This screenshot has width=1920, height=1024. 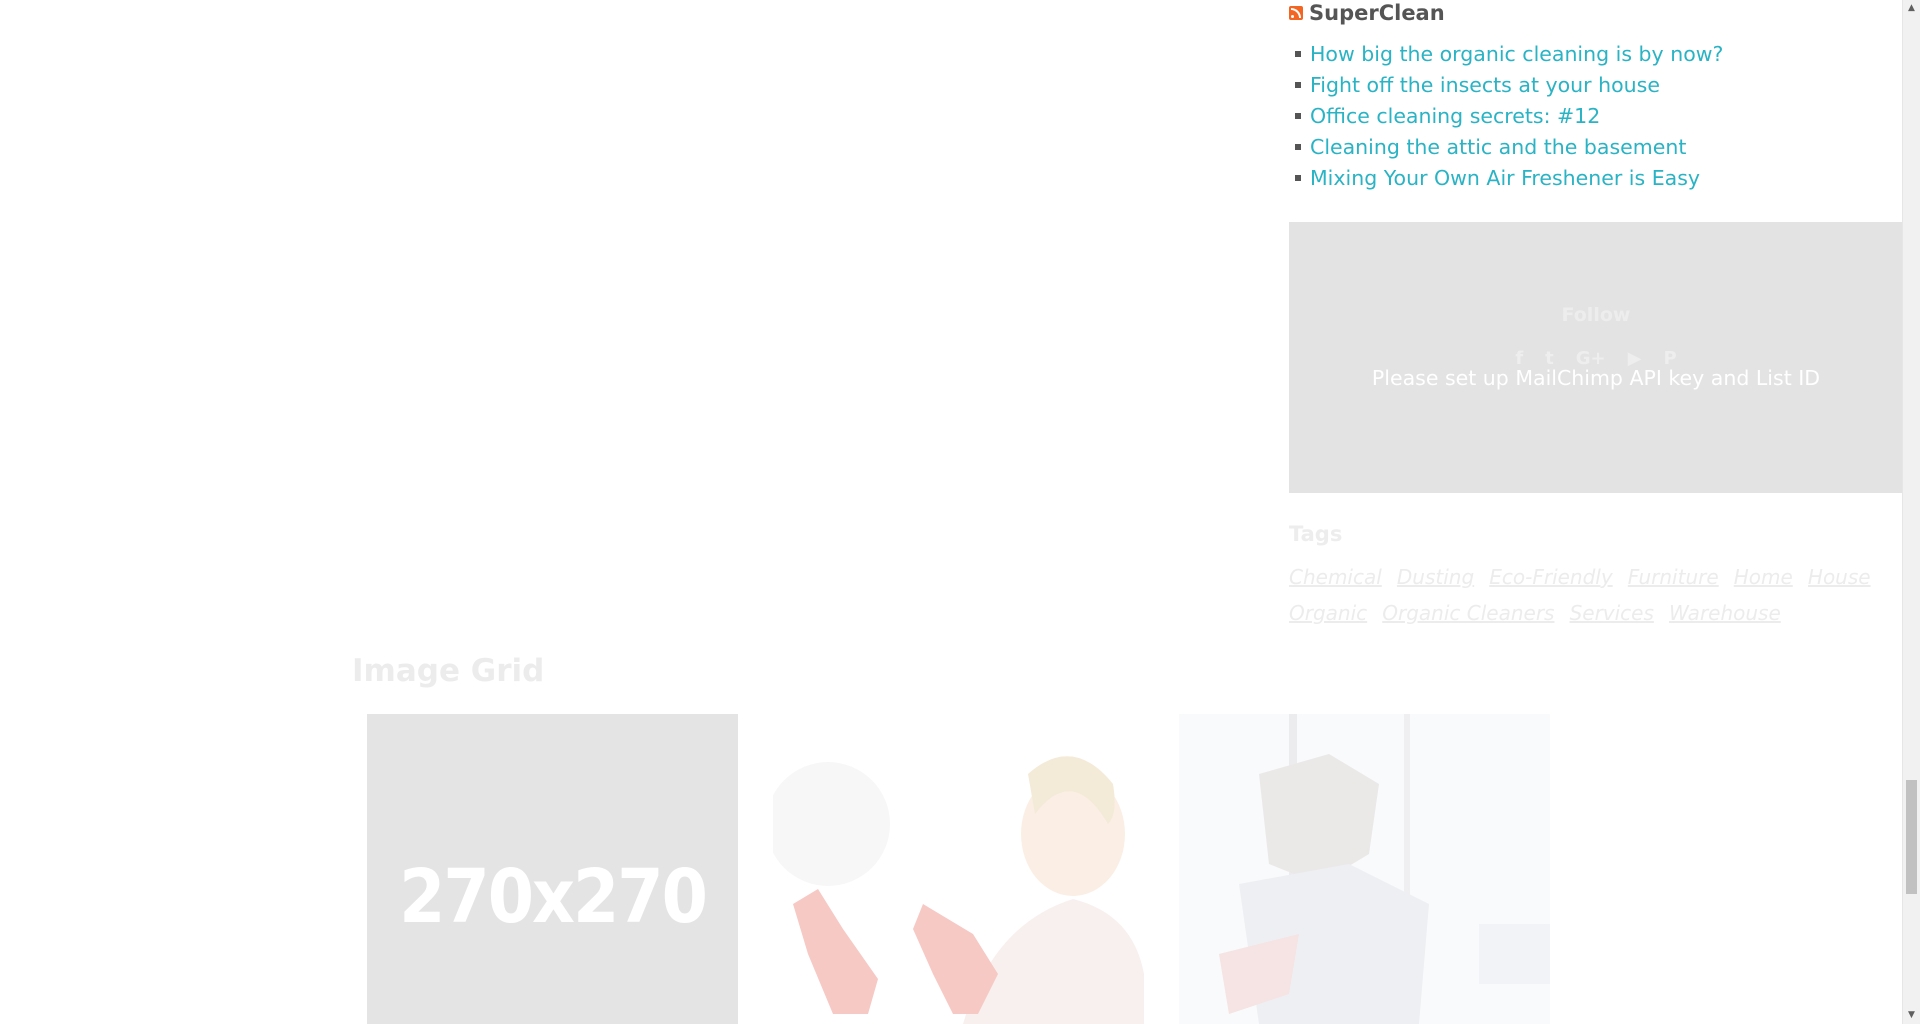 I want to click on tag-link: Chemical, so click(x=1335, y=577).